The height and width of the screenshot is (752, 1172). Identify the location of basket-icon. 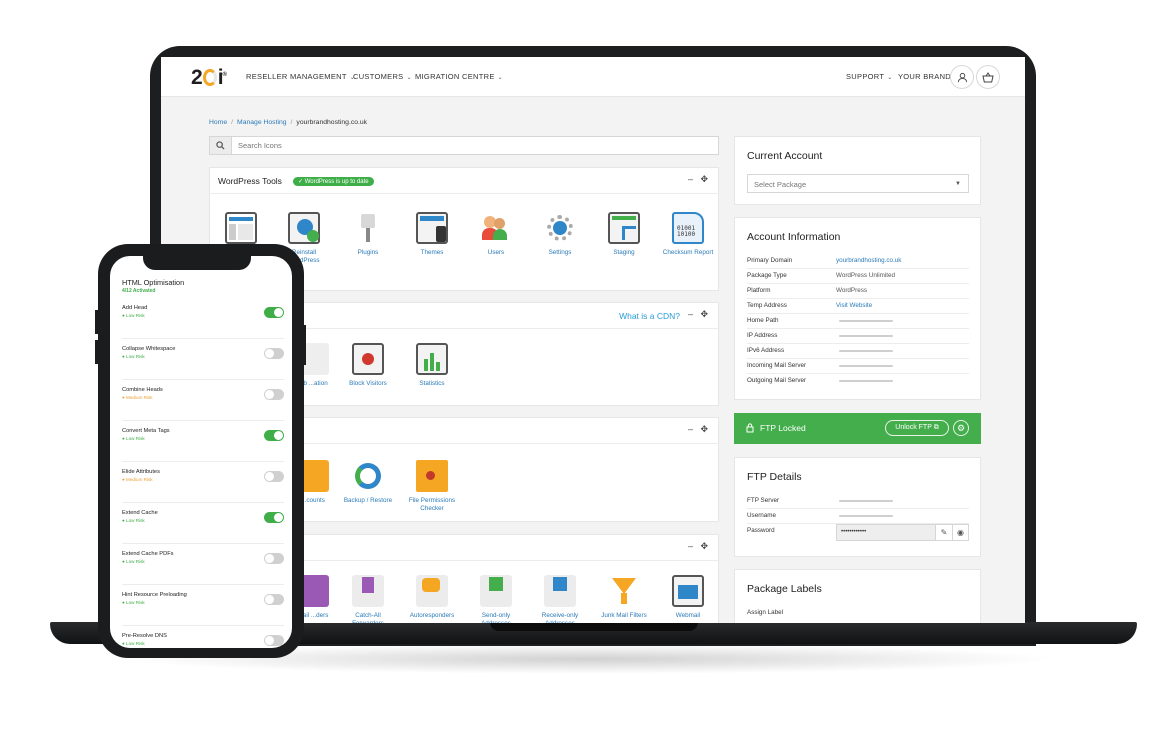
(988, 76).